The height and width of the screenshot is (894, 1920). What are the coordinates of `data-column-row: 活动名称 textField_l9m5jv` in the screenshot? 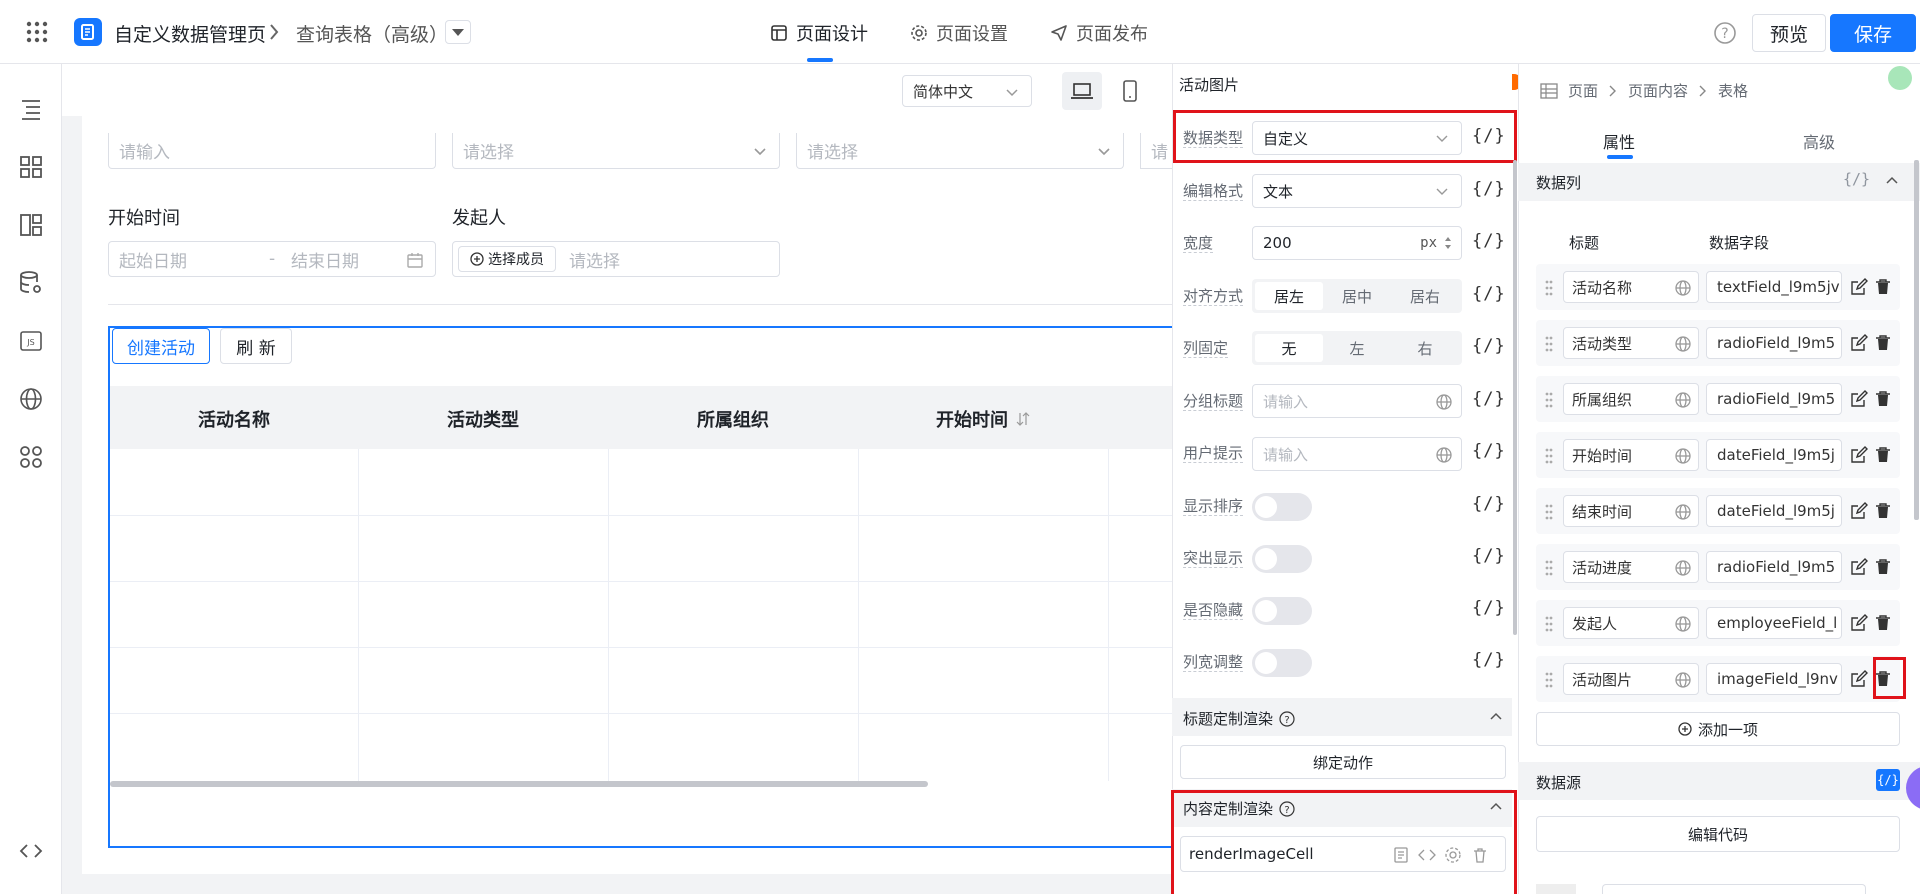 It's located at (1718, 287).